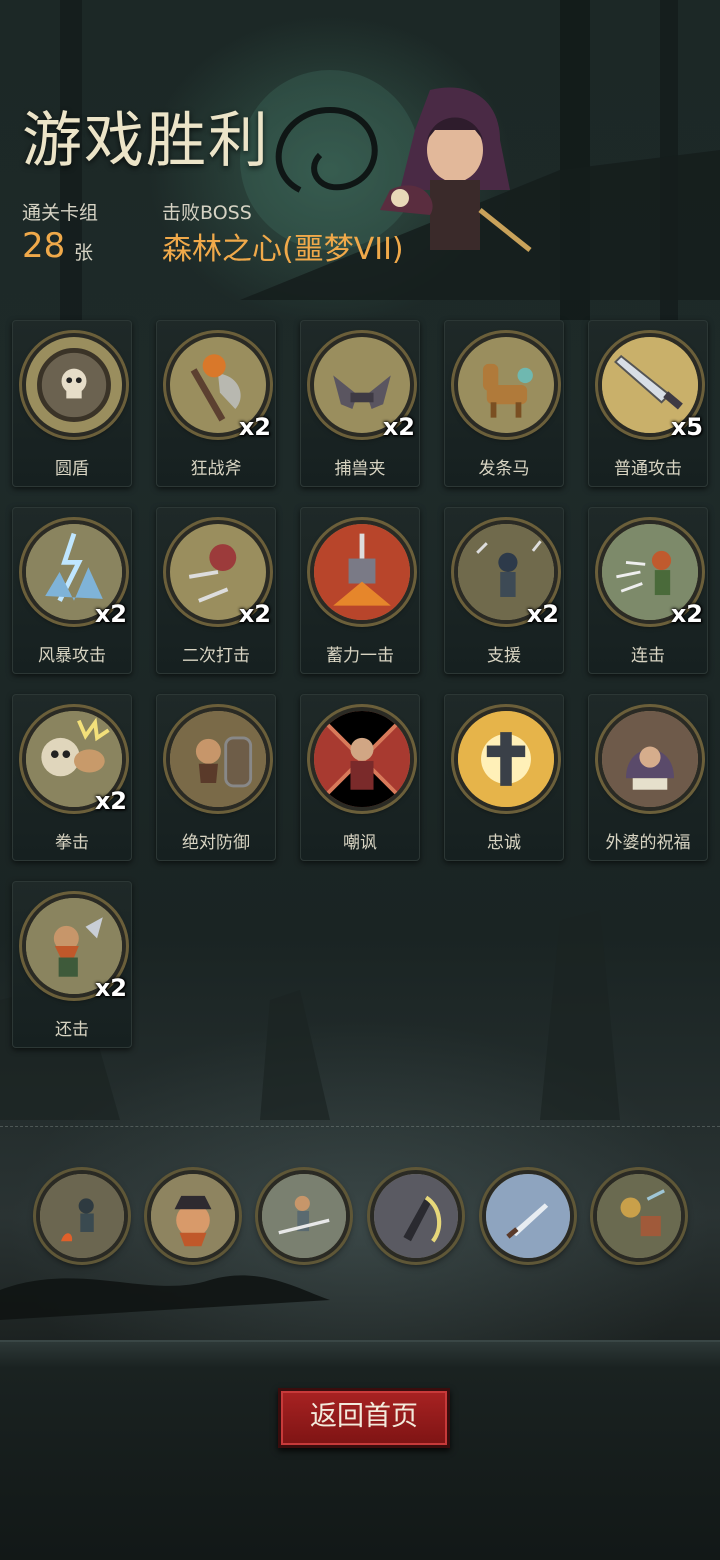 The image size is (720, 1560). I want to click on deck-card: x2 支援, so click(504, 590).